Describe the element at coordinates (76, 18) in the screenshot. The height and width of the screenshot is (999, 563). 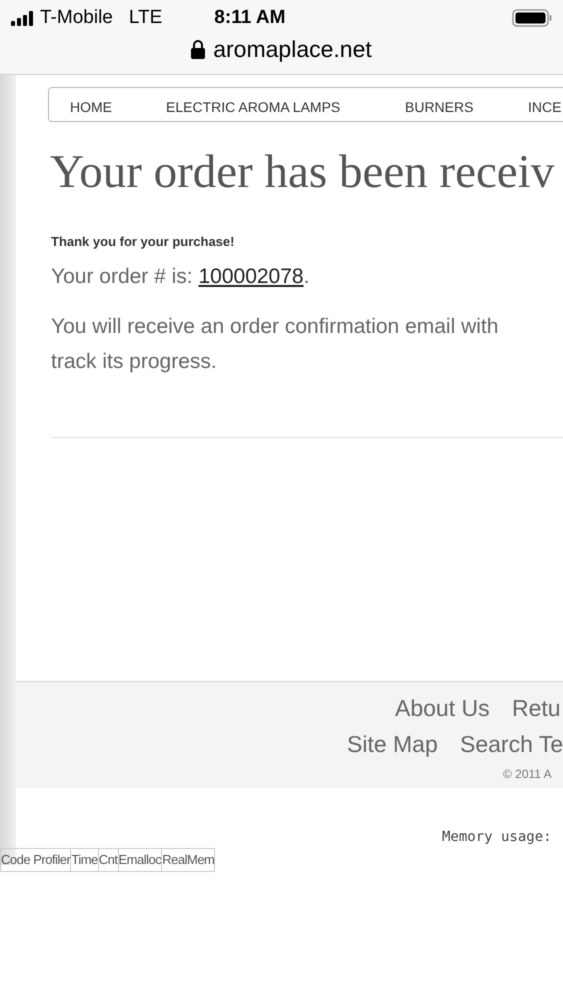
I see `carrier-name: T-Mobile` at that location.